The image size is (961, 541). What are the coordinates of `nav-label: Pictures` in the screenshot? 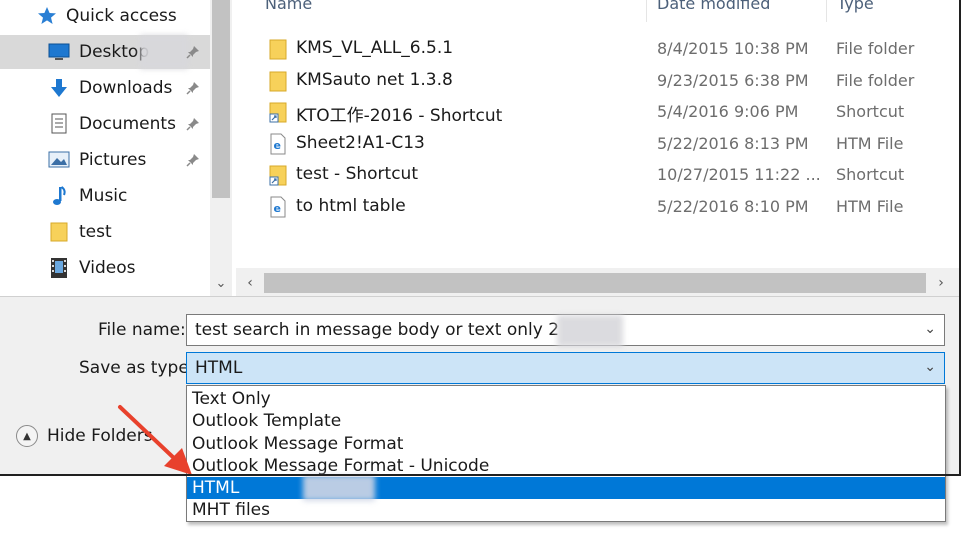 It's located at (113, 160).